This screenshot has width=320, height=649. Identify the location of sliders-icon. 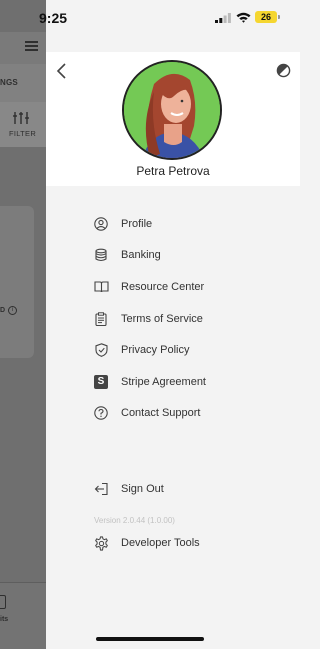
(21, 118).